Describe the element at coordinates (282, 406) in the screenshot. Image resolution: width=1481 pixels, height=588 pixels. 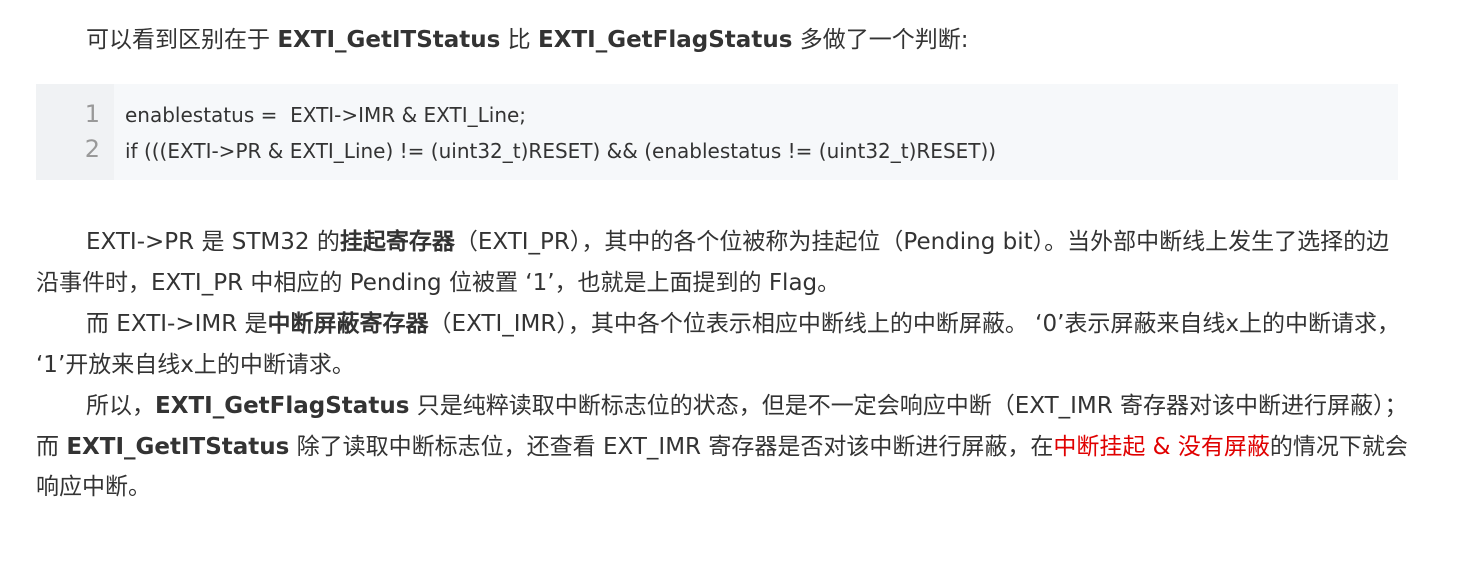
I see `p3-bold-getflagstatus: EXTI_GetFlagStatus` at that location.